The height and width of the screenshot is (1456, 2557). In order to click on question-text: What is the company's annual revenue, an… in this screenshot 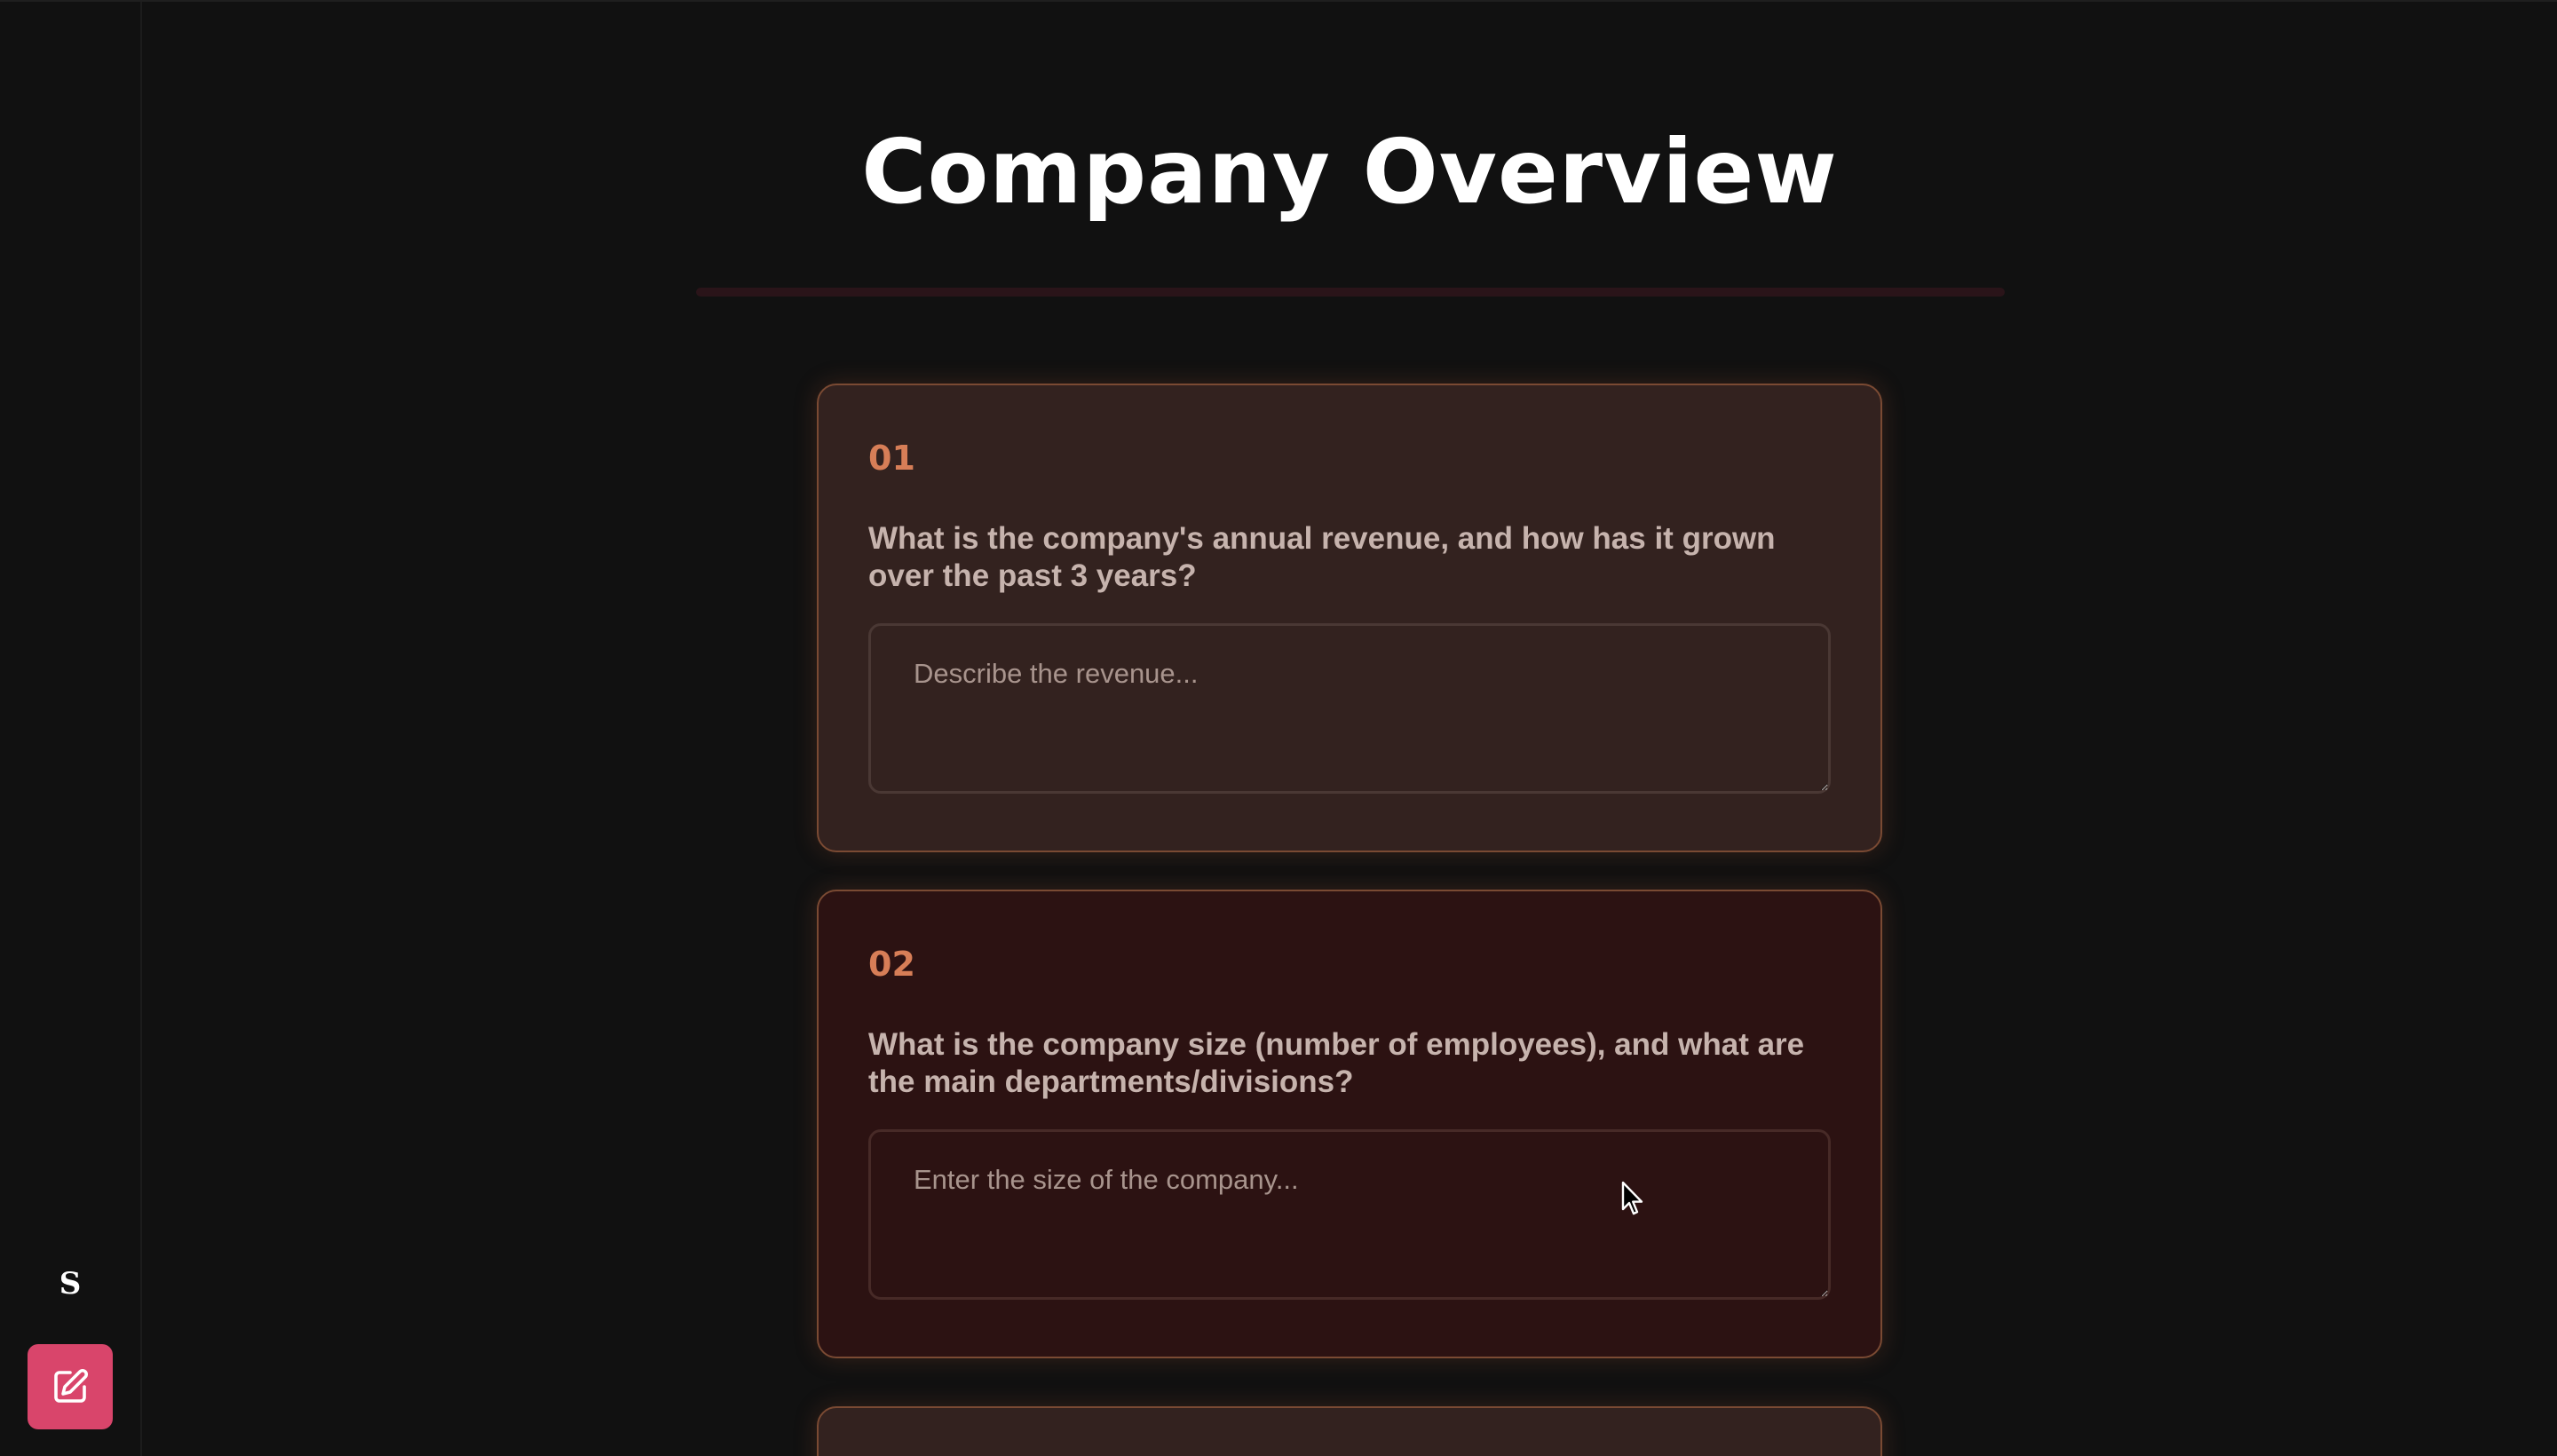, I will do `click(1322, 557)`.